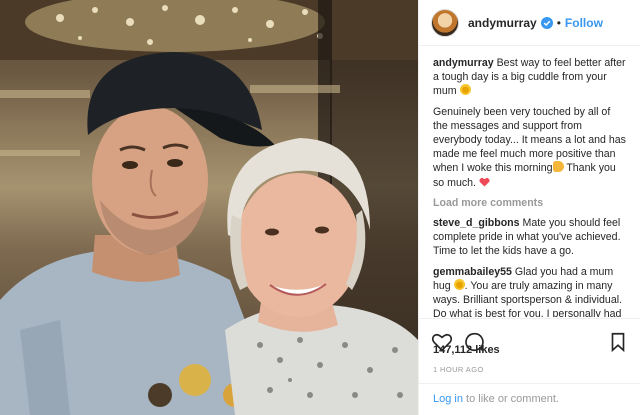  I want to click on smile-emoji-icon, so click(465, 90).